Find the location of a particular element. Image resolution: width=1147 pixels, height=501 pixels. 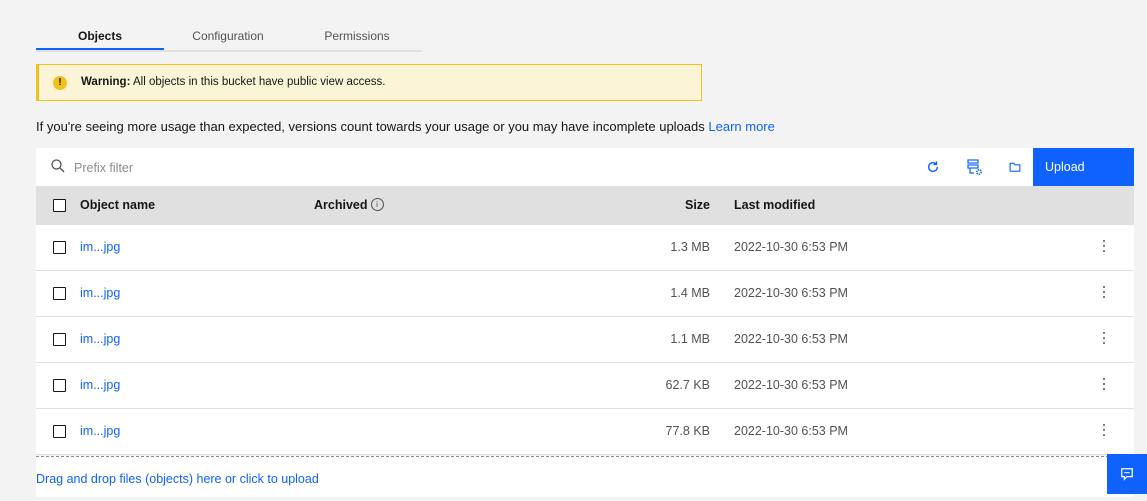

objects-toolbar: Upload is located at coordinates (585, 167).